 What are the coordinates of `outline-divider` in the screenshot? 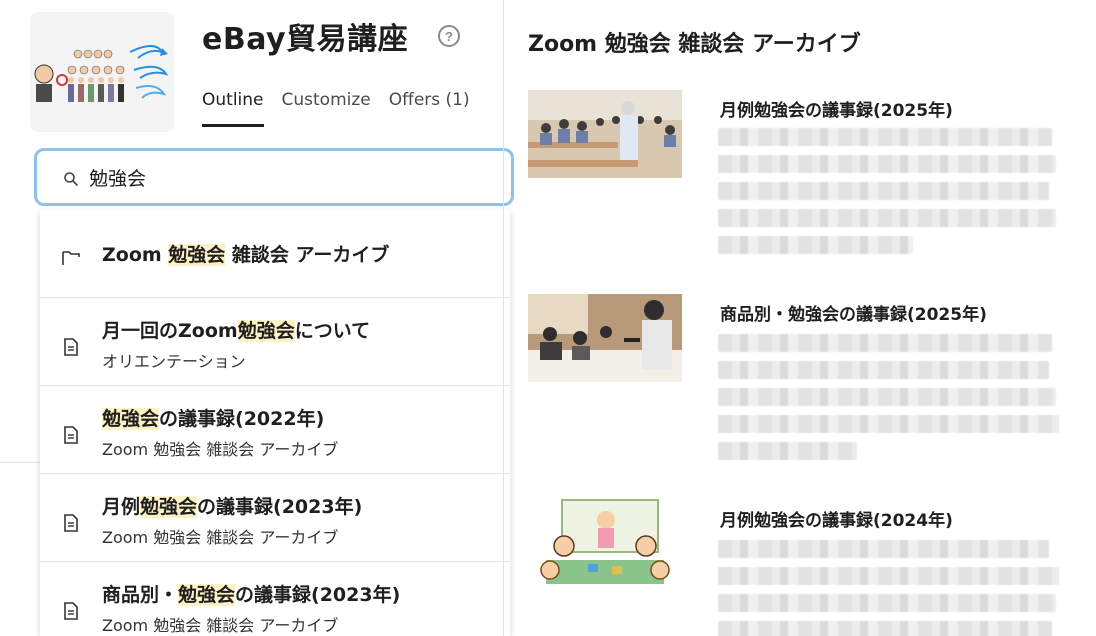 It's located at (20, 462).